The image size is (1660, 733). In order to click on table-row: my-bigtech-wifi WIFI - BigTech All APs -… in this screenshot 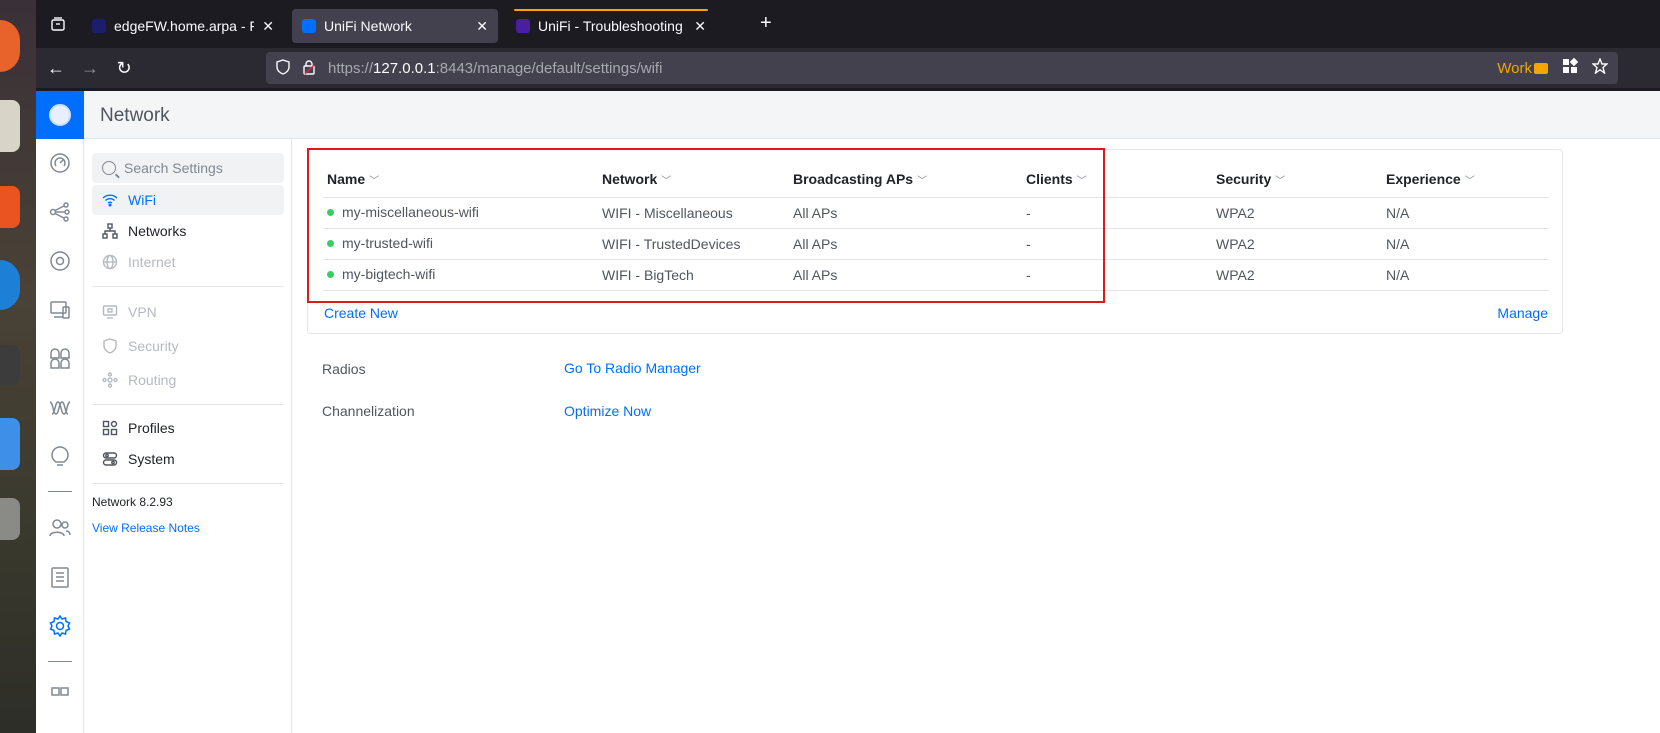, I will do `click(936, 275)`.